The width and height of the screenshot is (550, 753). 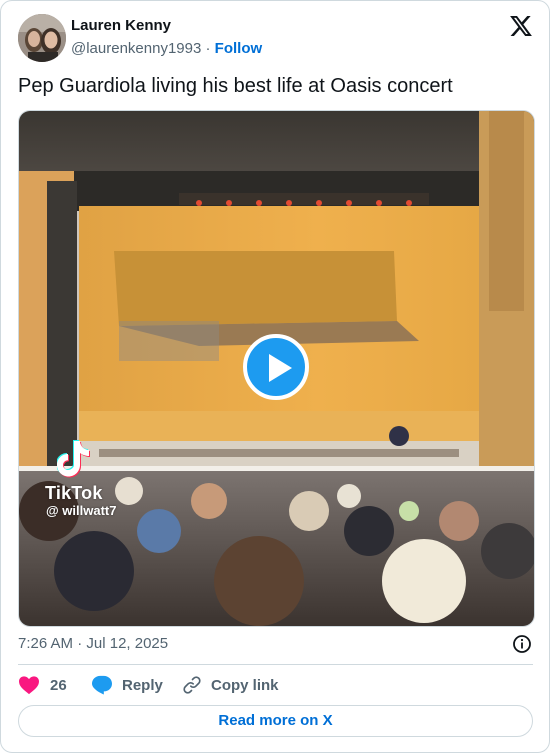 What do you see at coordinates (192, 685) in the screenshot?
I see `link-icon` at bounding box center [192, 685].